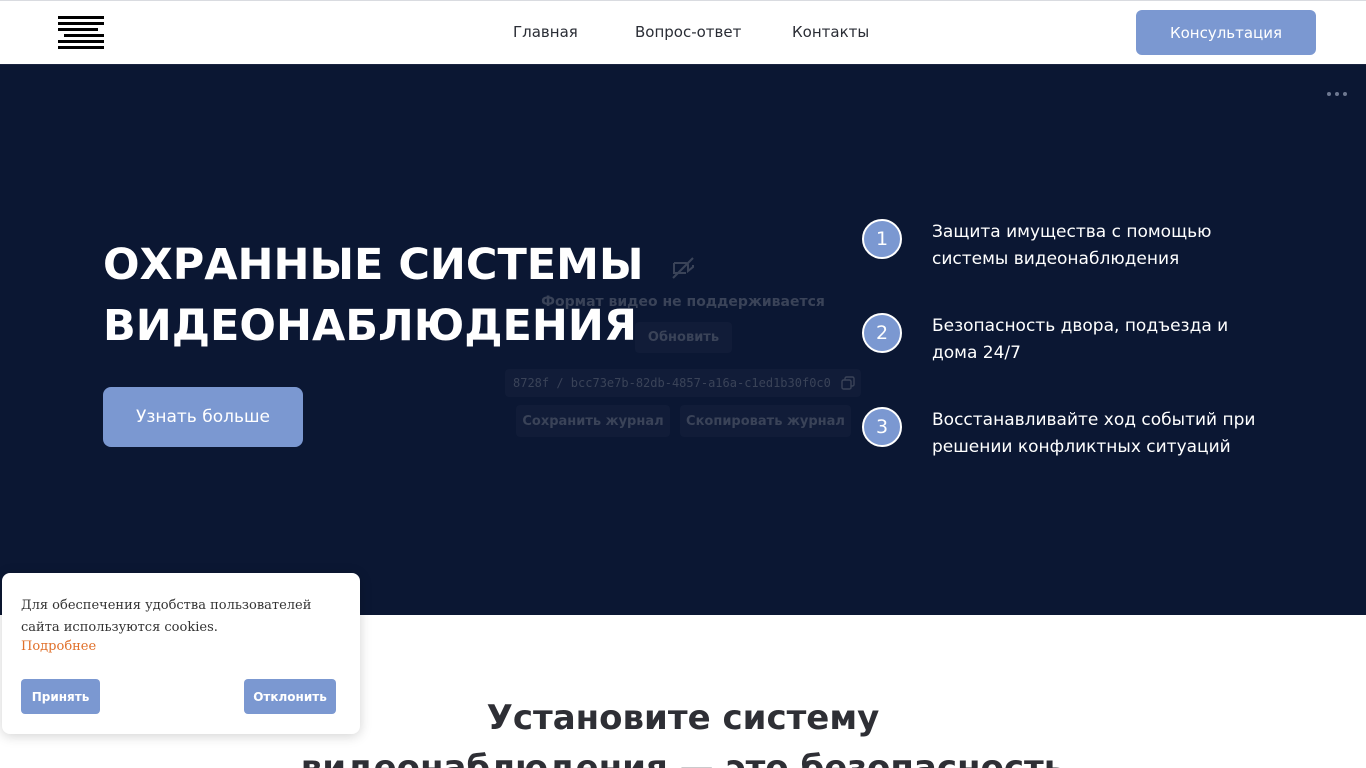 The width and height of the screenshot is (1366, 768). What do you see at coordinates (683, 268) in the screenshot?
I see `video-off-icon` at bounding box center [683, 268].